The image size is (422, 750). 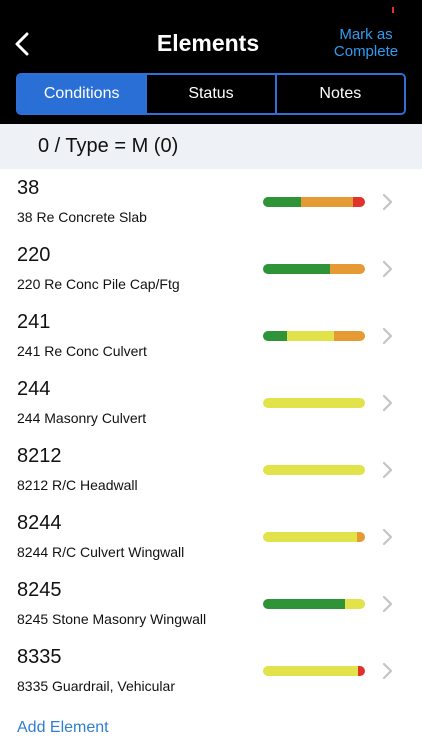 I want to click on element-description: 8335 Guardrail, Vehicular, so click(x=96, y=686).